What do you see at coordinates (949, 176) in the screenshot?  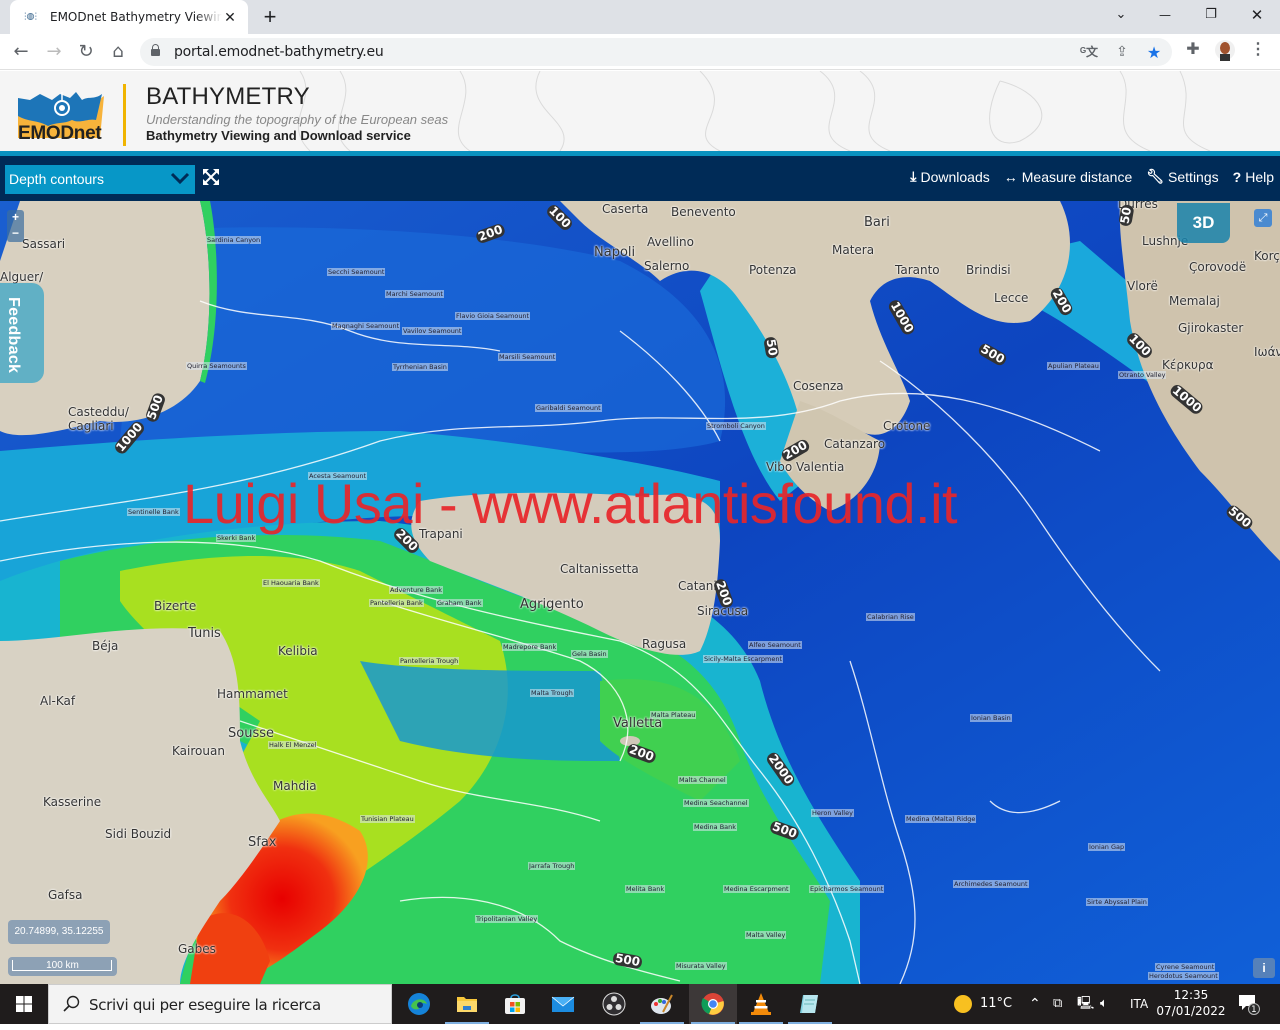 I see `downloads-link: ⤓ Downloads` at bounding box center [949, 176].